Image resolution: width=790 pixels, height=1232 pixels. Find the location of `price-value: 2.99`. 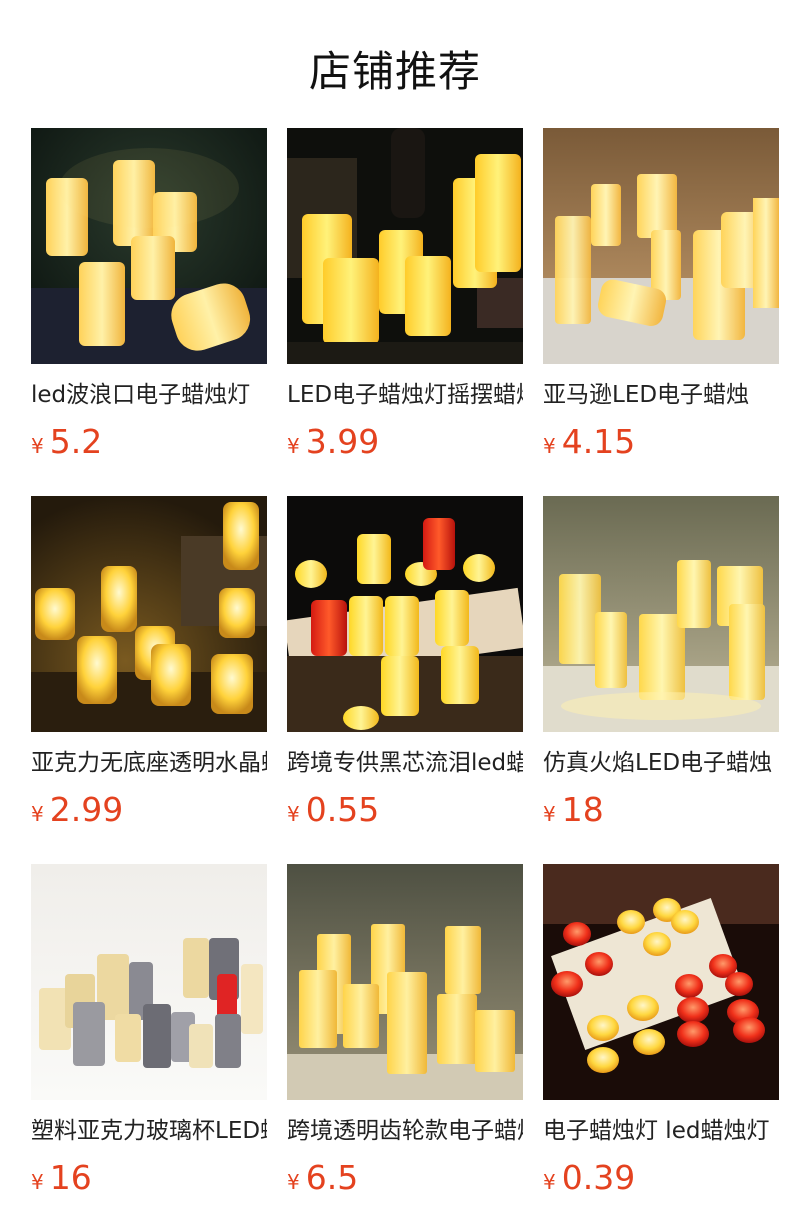

price-value: 2.99 is located at coordinates (86, 809).